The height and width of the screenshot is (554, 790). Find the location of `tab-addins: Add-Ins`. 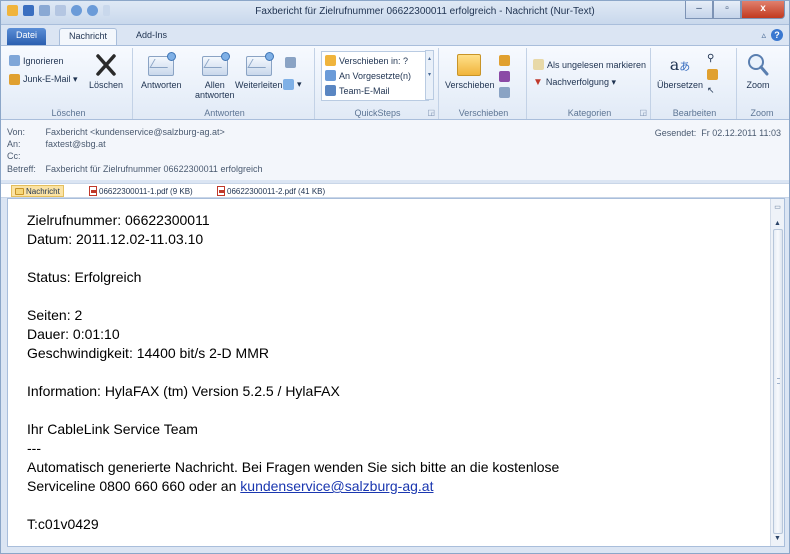

tab-addins: Add-Ins is located at coordinates (151, 36).